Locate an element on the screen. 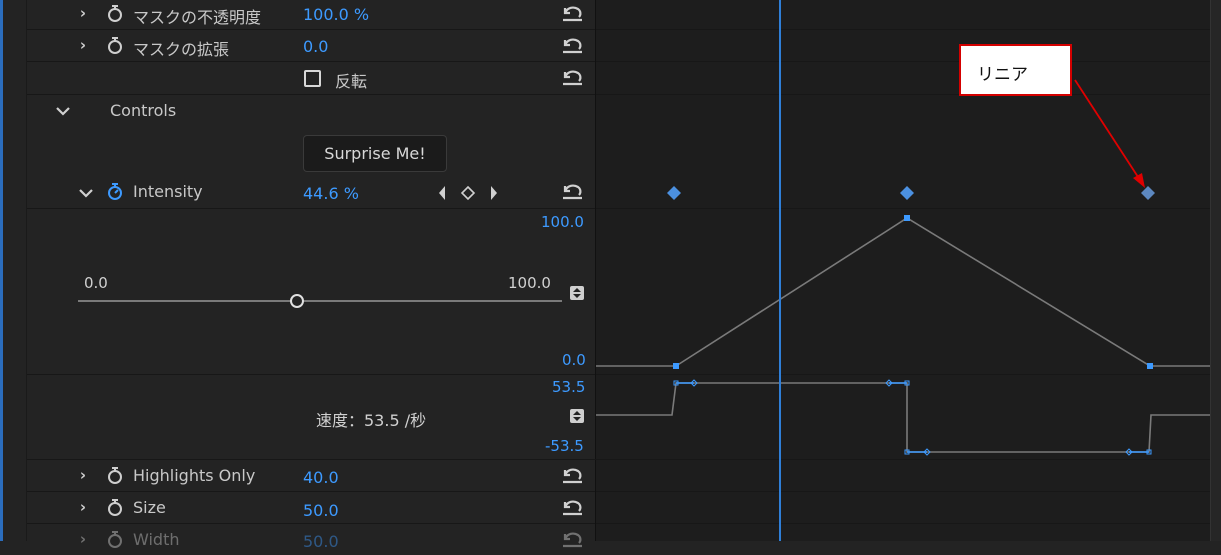 This screenshot has width=1221, height=555. velocity-handles is located at coordinates (912, 417).